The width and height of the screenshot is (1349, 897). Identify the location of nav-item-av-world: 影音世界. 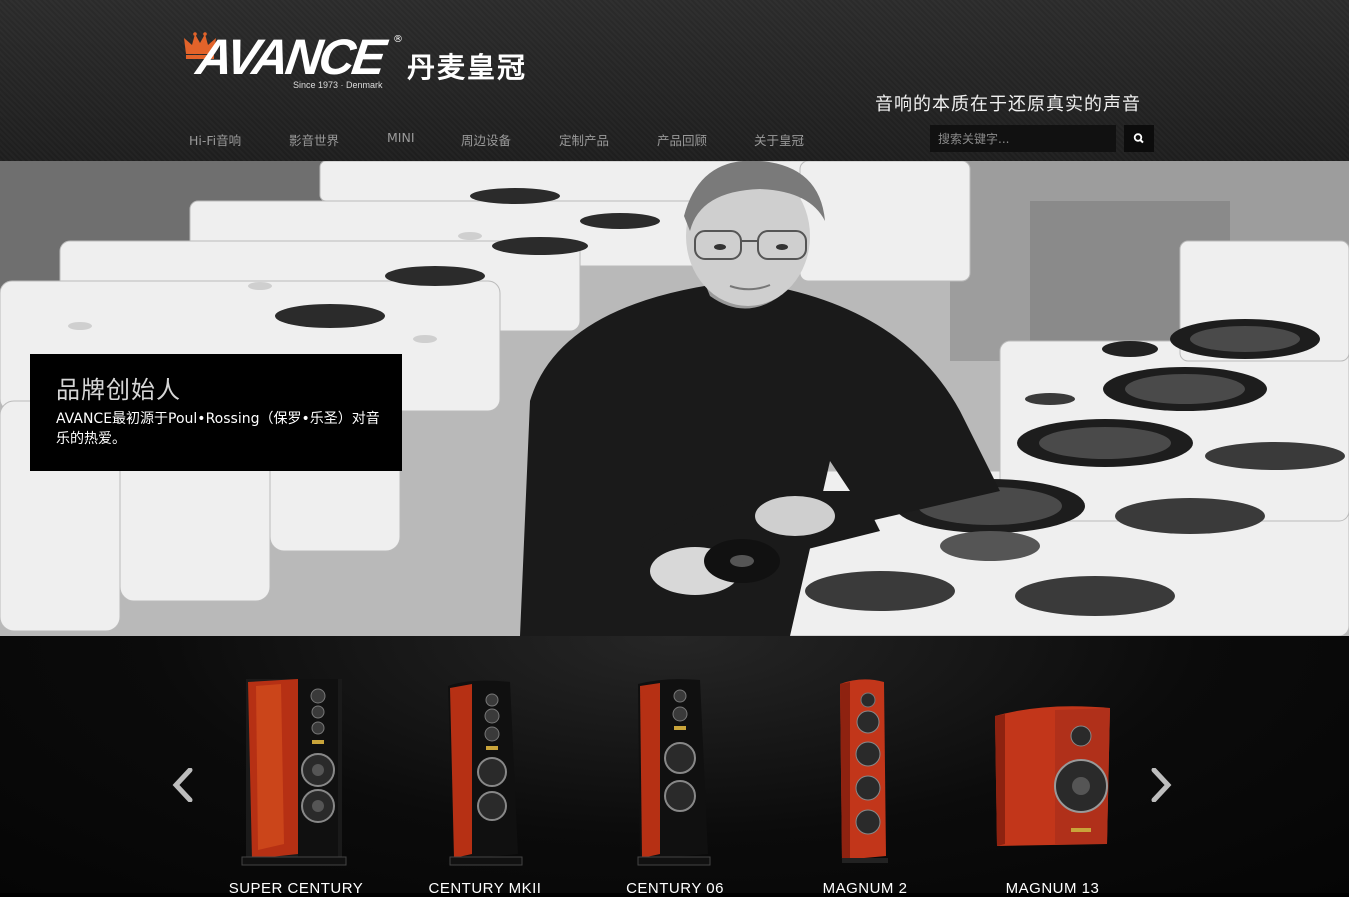
(314, 139).